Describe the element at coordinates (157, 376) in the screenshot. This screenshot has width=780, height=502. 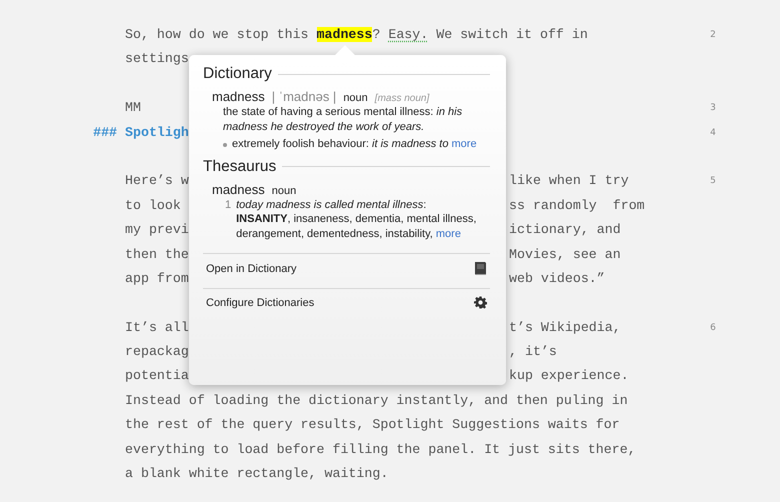
I see `text-line: potentia` at that location.